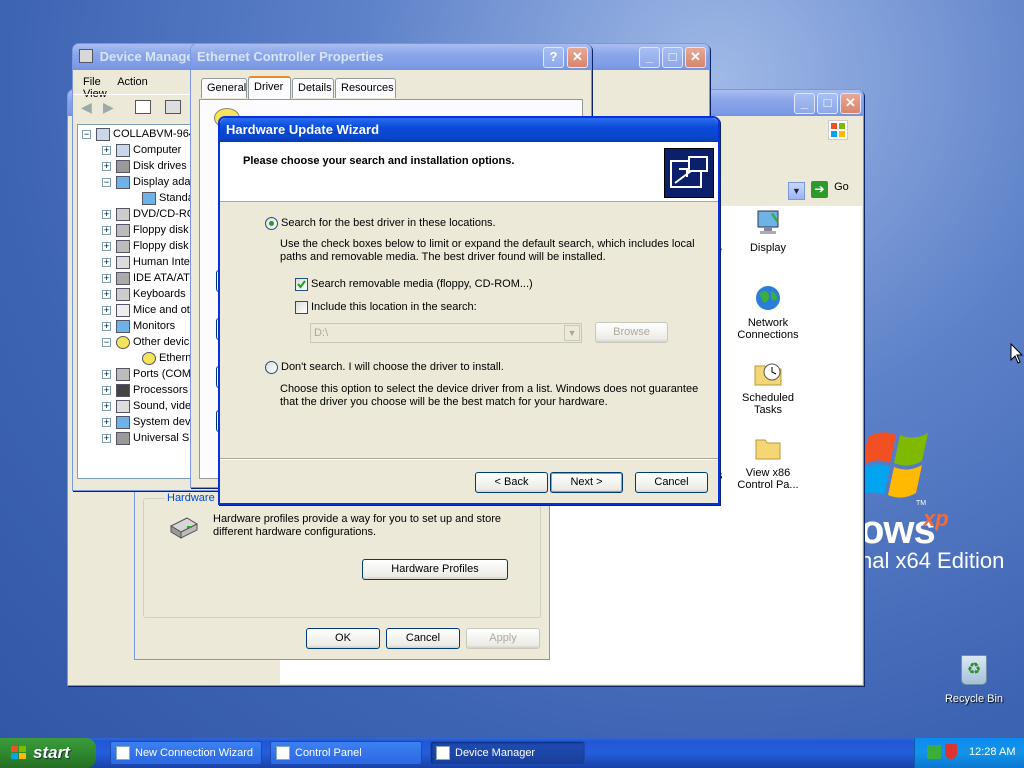 The image size is (1024, 768). Describe the element at coordinates (313, 88) in the screenshot. I see `tab-details: Details` at that location.